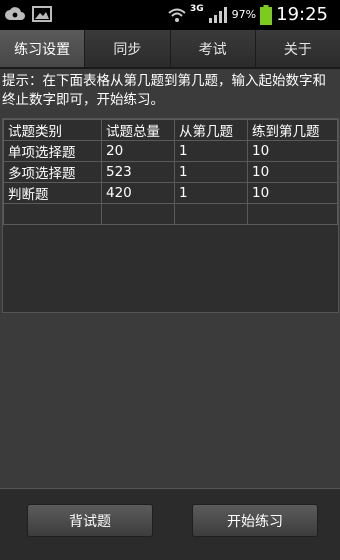 The height and width of the screenshot is (560, 340). Describe the element at coordinates (211, 214) in the screenshot. I see `cell-from-input` at that location.